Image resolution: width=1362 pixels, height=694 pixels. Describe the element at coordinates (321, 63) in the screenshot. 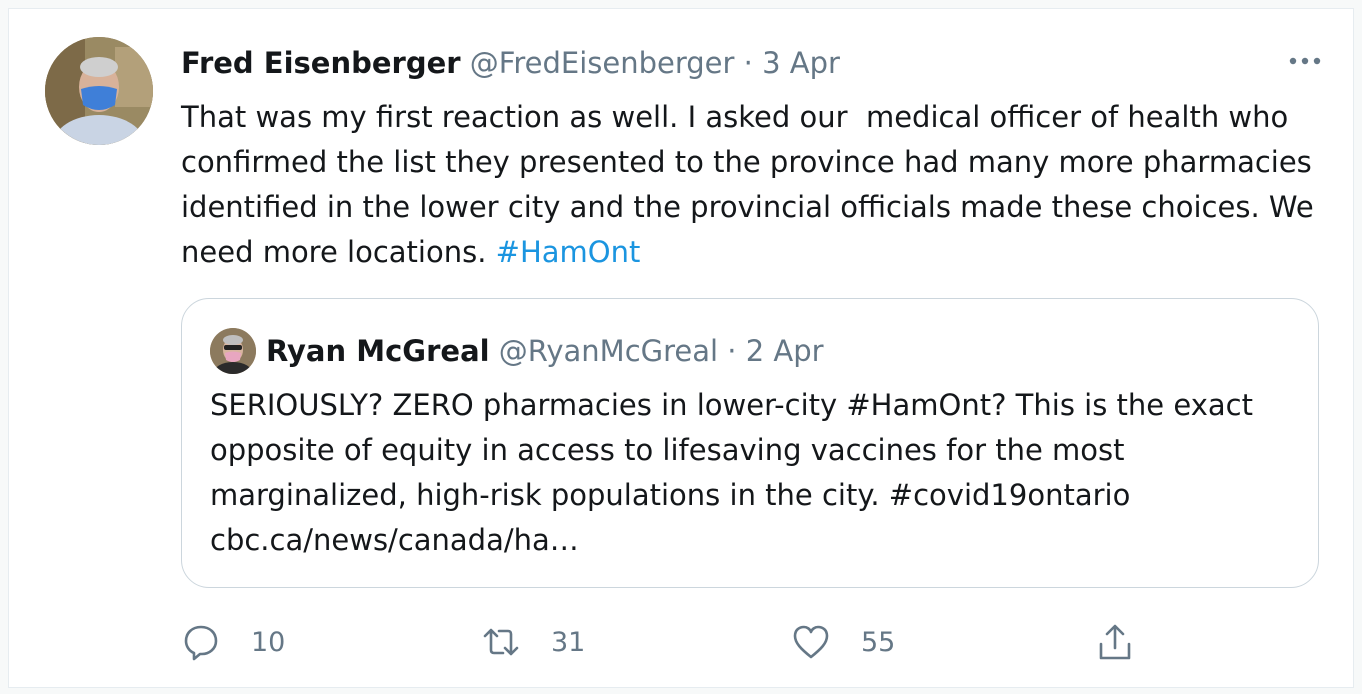

I see `author-name: Fred Eisenberger` at that location.